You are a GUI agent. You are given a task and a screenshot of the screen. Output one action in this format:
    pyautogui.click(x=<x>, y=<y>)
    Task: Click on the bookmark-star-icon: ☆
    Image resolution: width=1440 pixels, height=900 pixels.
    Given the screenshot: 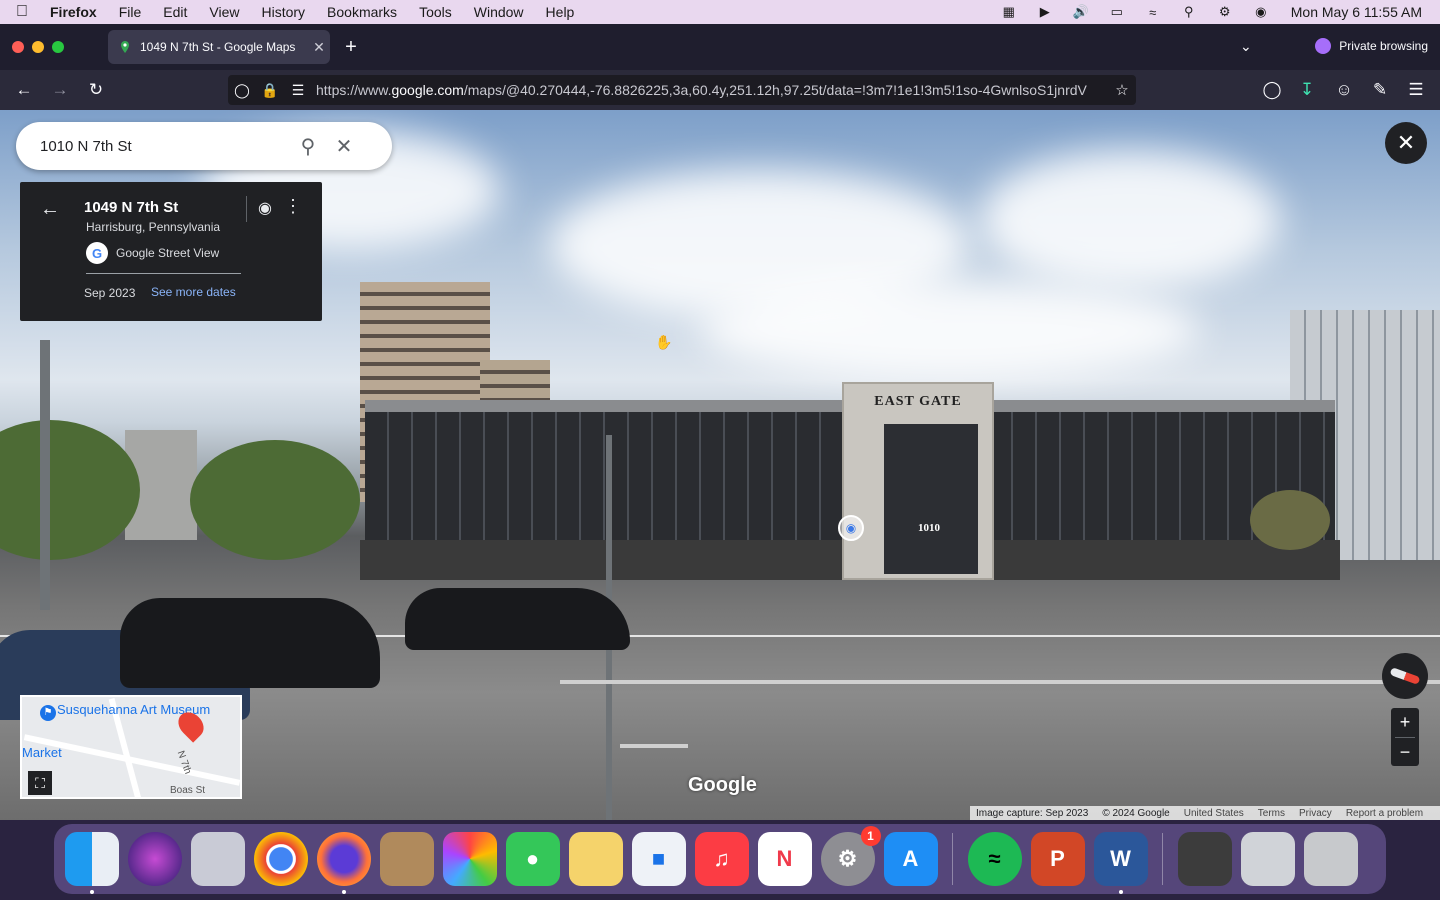 What is the action you would take?
    pyautogui.click(x=1122, y=90)
    